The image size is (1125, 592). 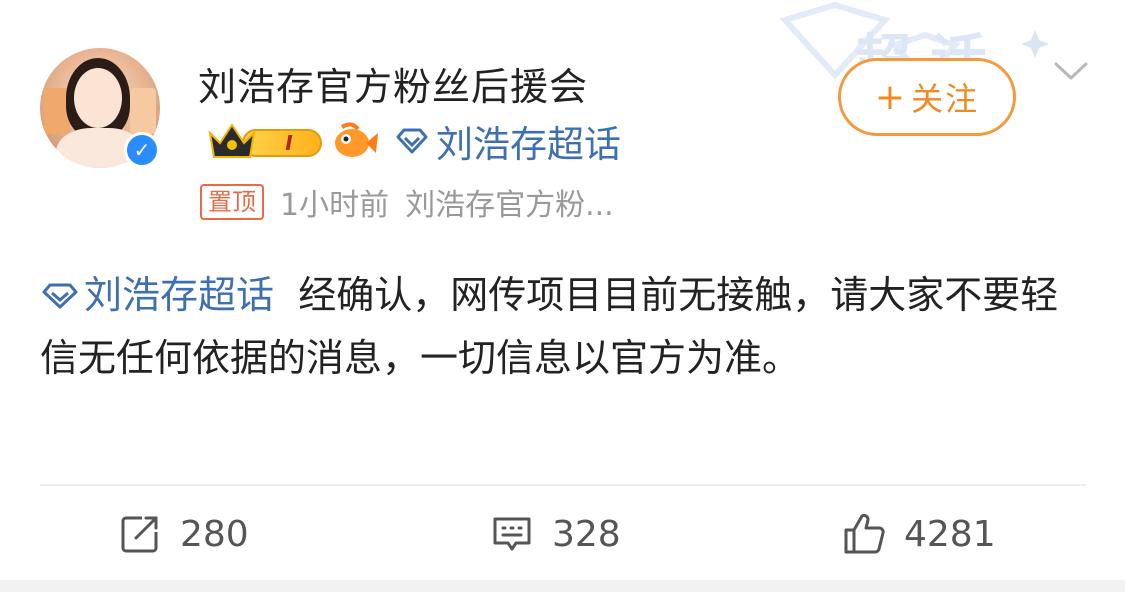 I want to click on comment-icon, so click(x=512, y=534).